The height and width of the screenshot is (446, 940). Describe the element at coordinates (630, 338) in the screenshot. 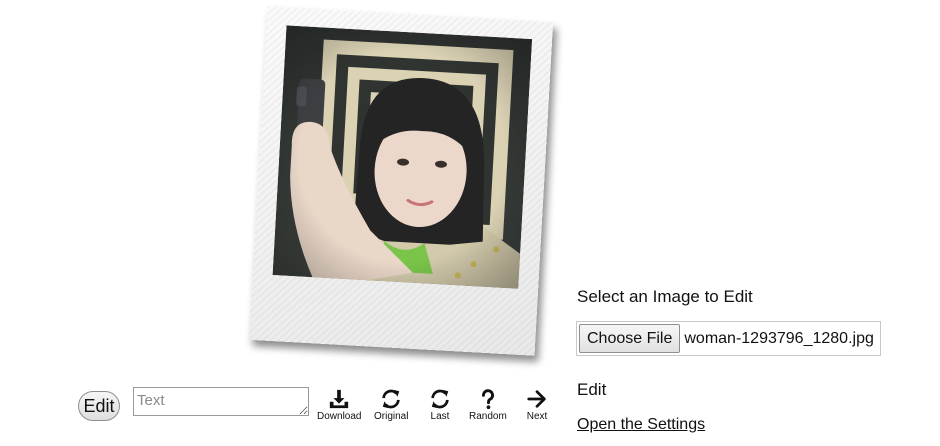

I see `choose-file-button: Choose File` at that location.